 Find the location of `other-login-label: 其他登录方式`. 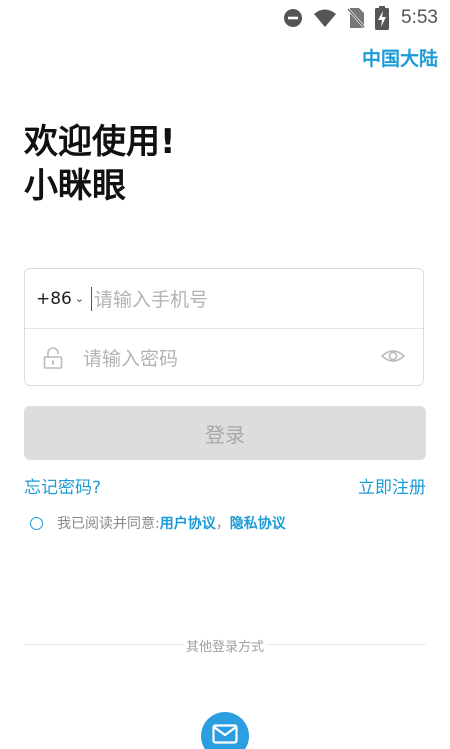

other-login-label: 其他登录方式 is located at coordinates (225, 645).